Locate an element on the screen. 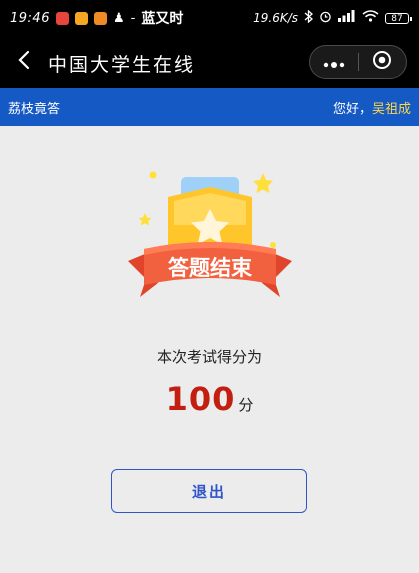 This screenshot has width=419, height=573. person-icon: ♟ is located at coordinates (118, 18).